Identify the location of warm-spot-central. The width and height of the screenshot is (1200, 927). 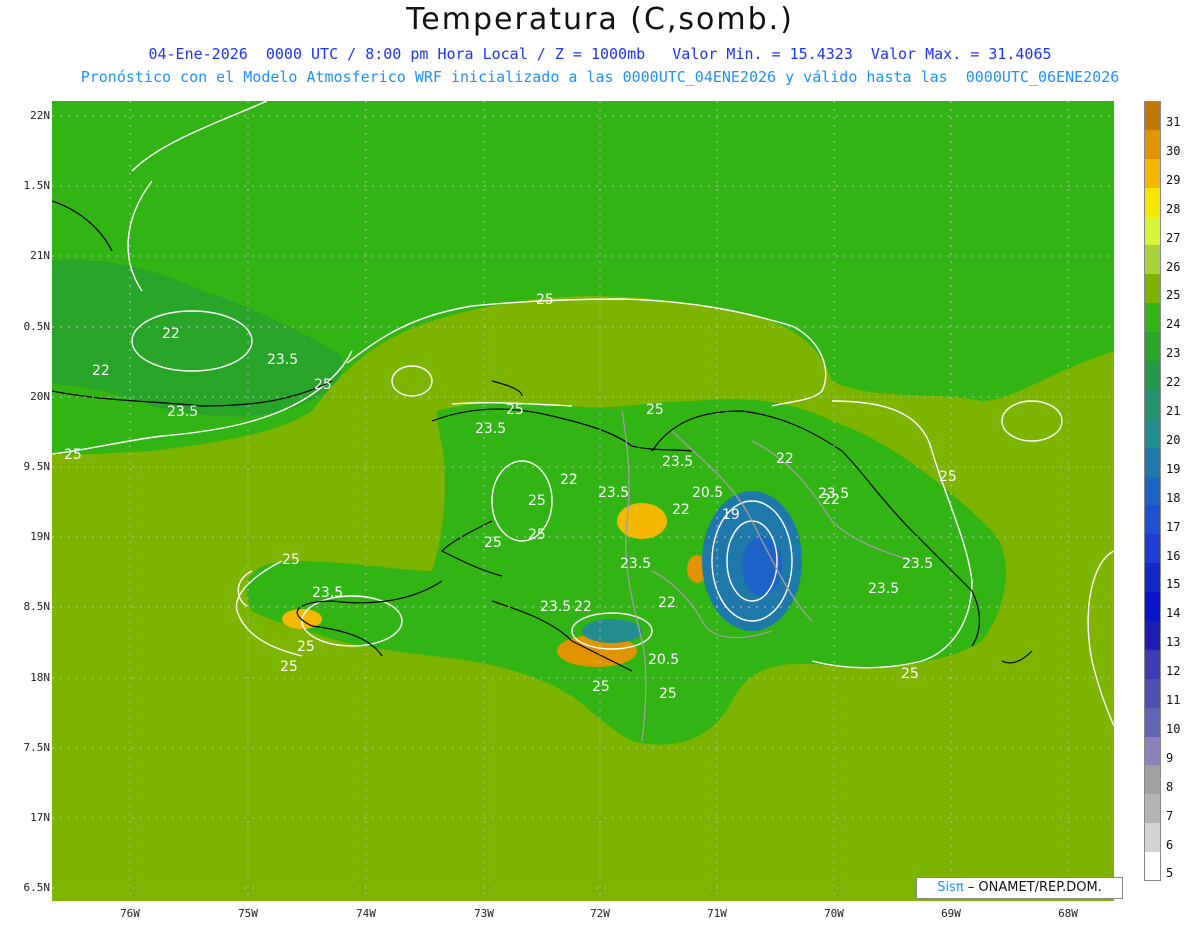
(642, 521).